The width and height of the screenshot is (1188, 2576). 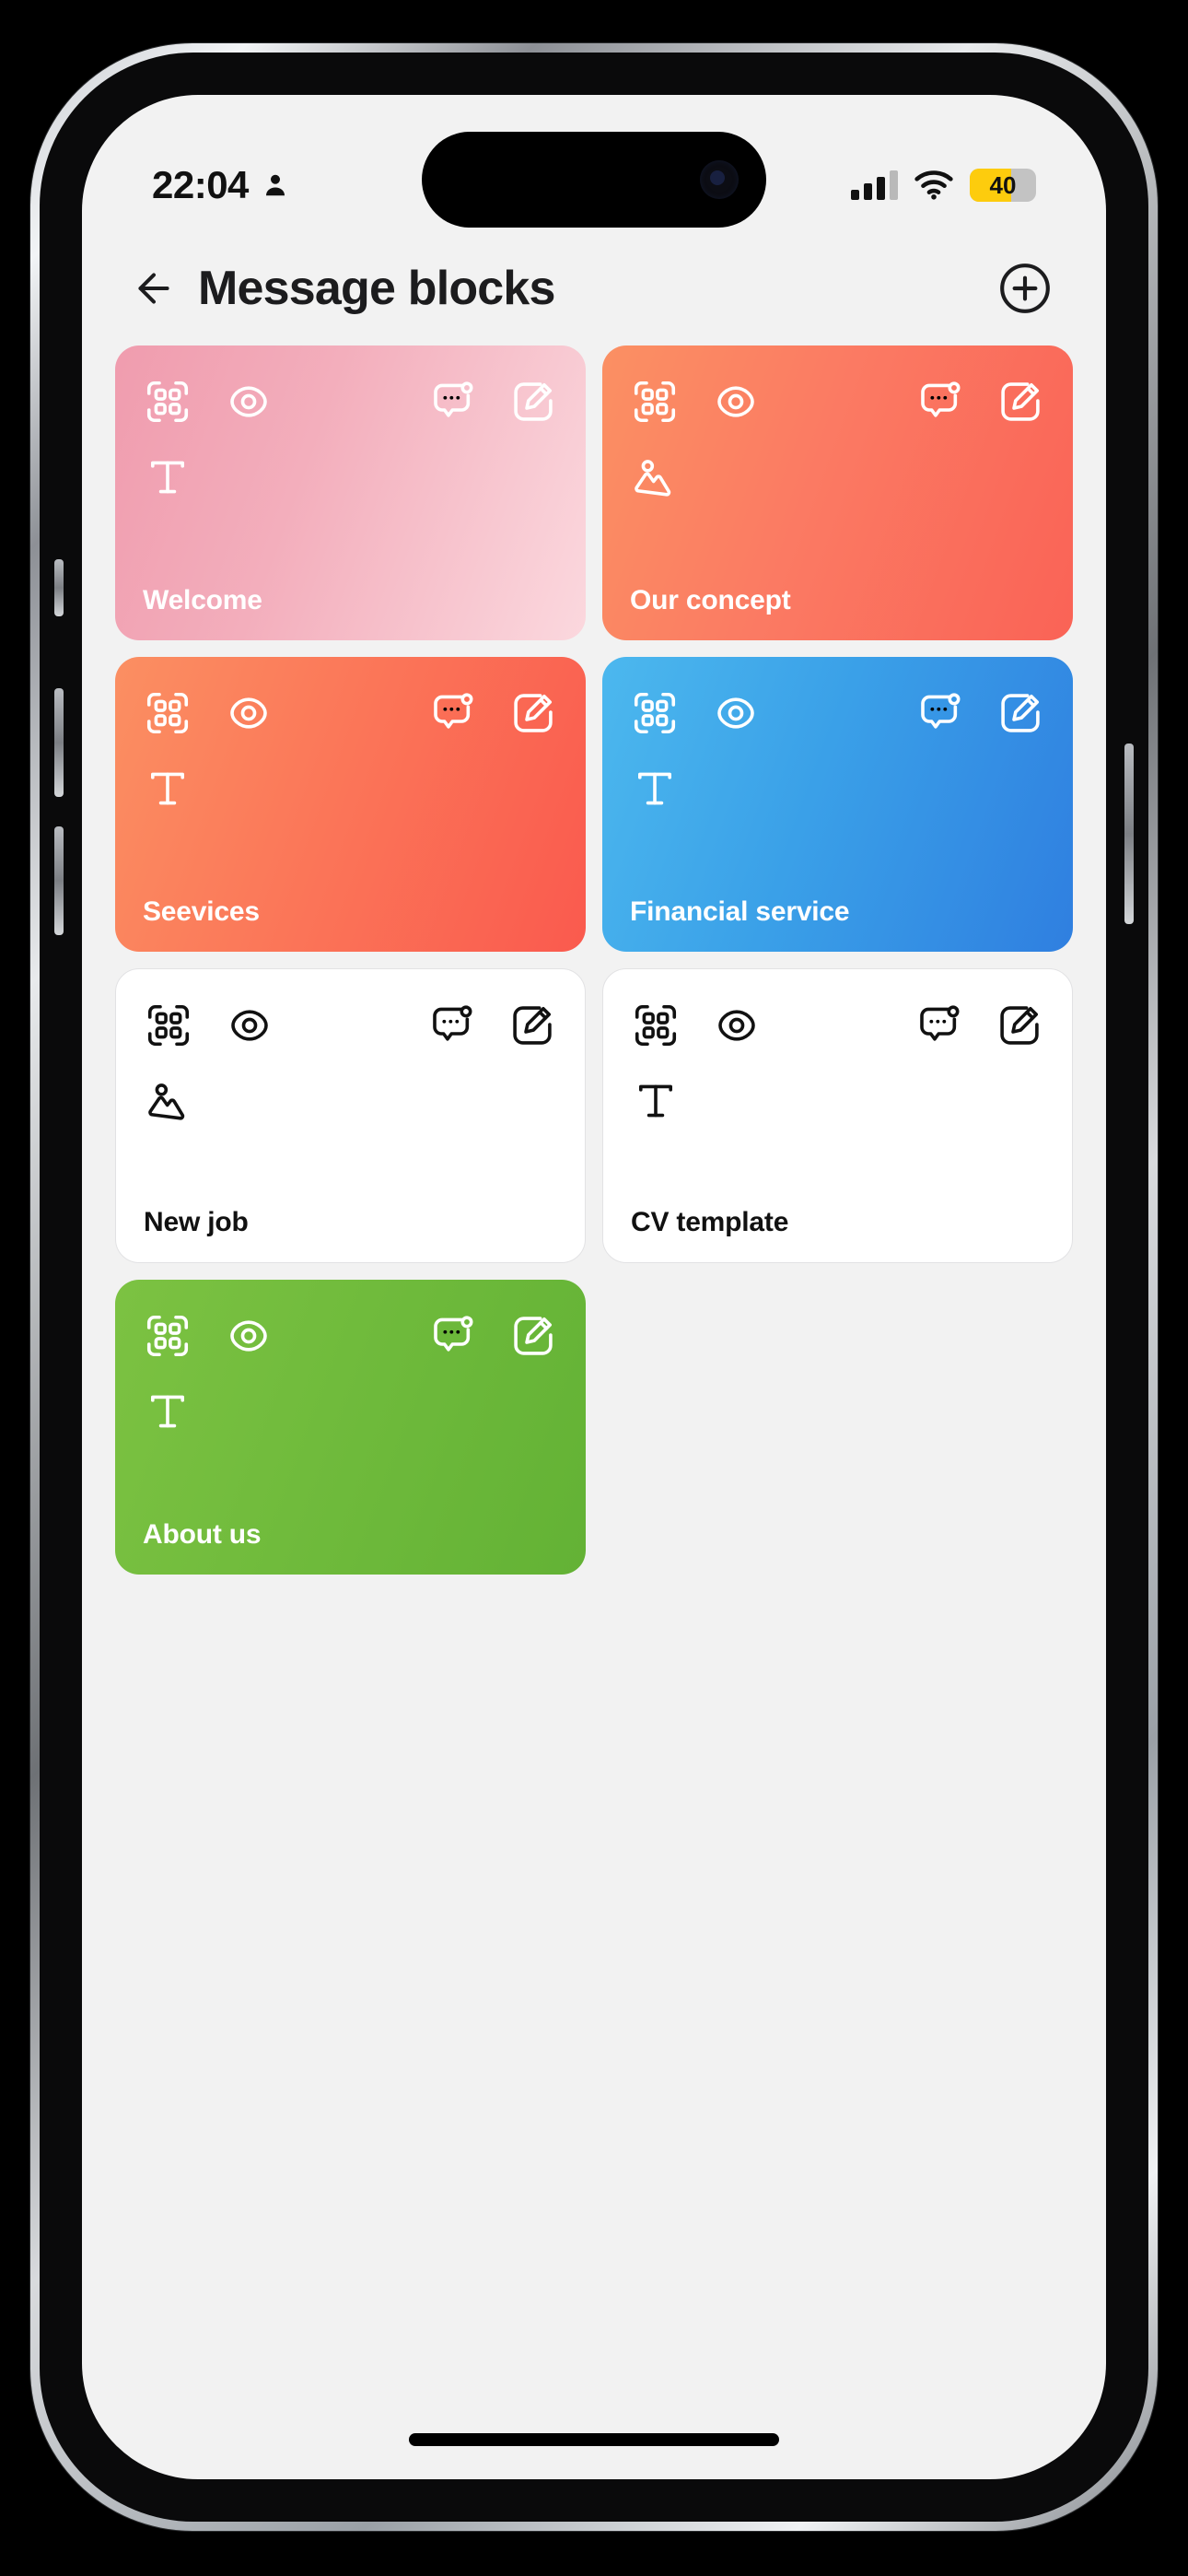 I want to click on card-label: New job, so click(x=196, y=1222).